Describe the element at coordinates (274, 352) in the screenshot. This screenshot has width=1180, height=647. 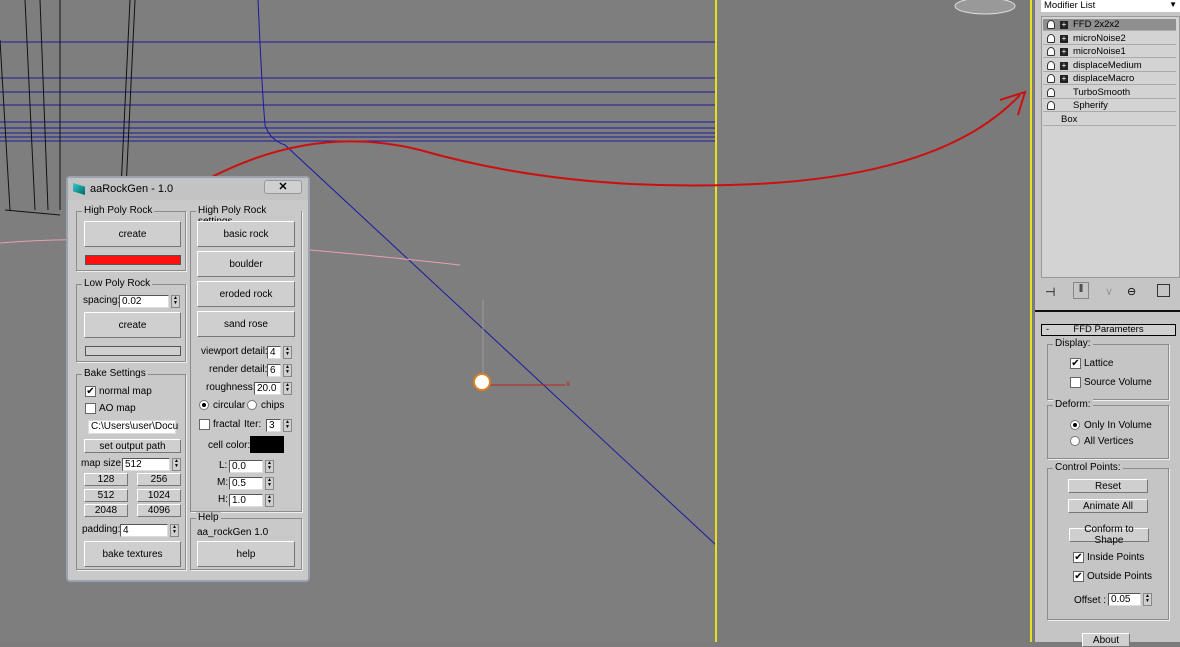
I see `viewport-detail-input: 4` at that location.